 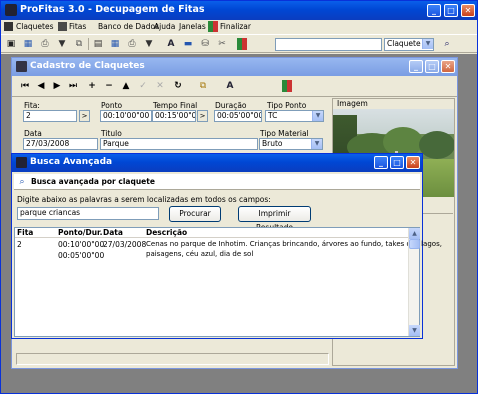 What do you see at coordinates (231, 105) in the screenshot?
I see `duracao-label: Duração` at bounding box center [231, 105].